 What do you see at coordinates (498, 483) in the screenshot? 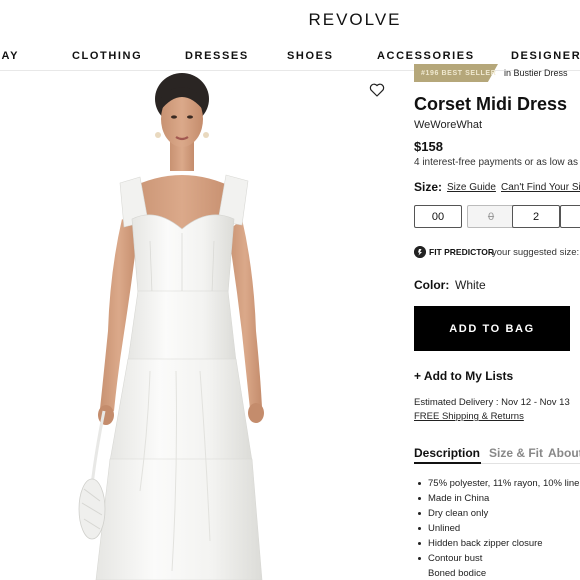
I see `list-item: 75% polyester, 11% rayon, 10% linen, 4` at bounding box center [498, 483].